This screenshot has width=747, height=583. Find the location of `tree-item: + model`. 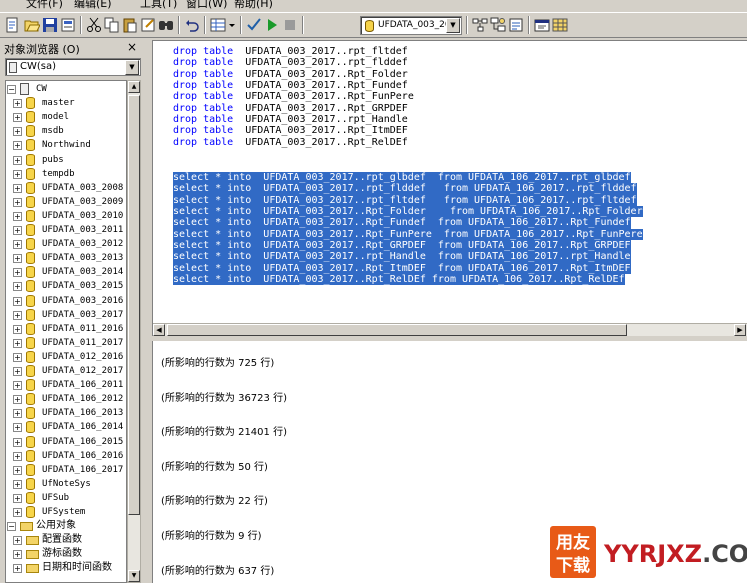

tree-item: + model is located at coordinates (66, 117).